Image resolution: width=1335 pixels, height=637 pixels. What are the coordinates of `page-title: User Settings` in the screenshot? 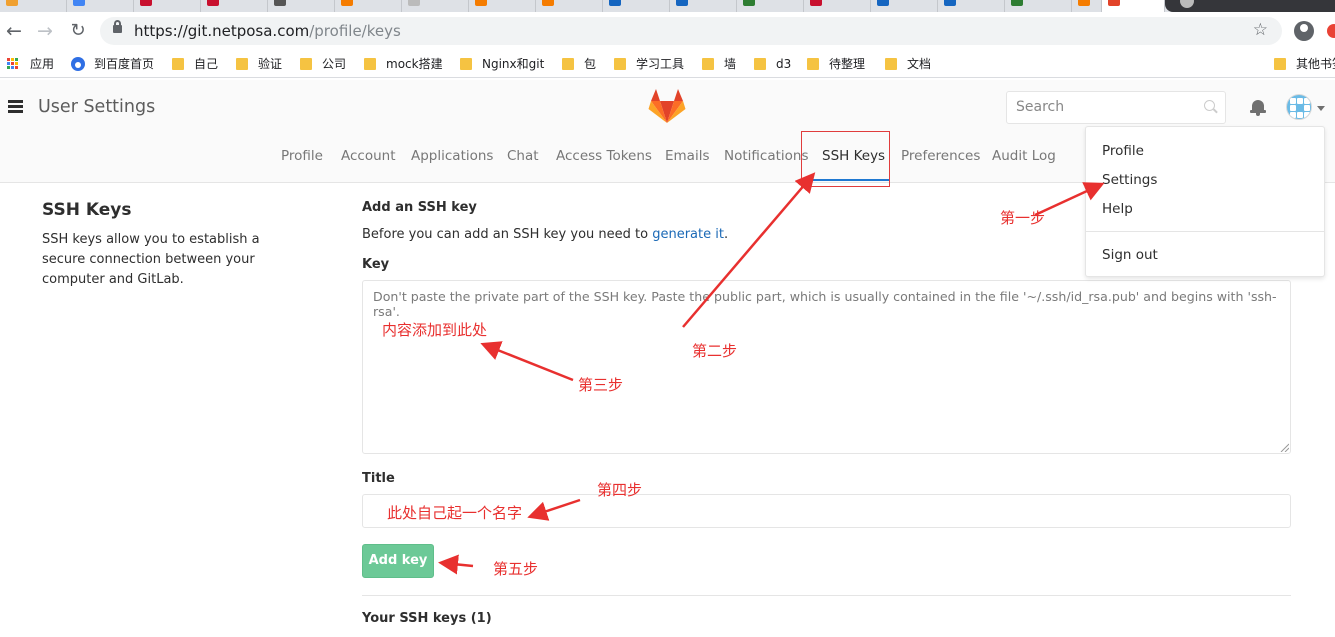 It's located at (97, 107).